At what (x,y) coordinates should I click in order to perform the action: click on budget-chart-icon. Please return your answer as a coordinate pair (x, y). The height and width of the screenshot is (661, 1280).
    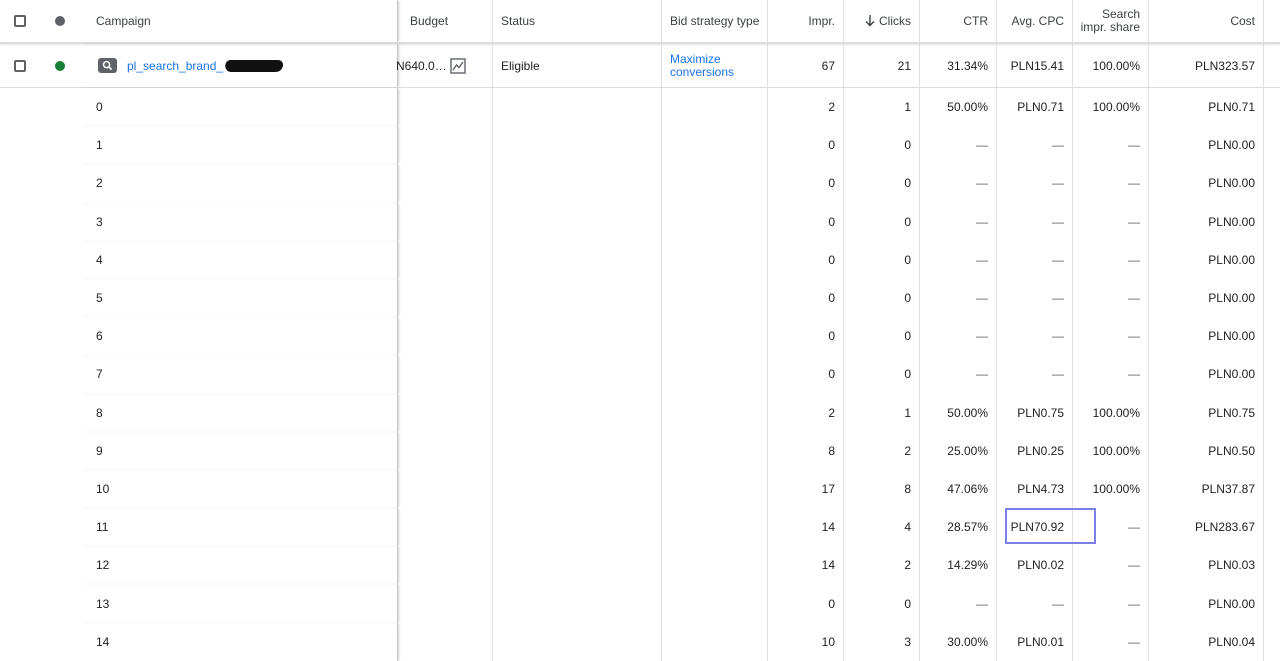
    Looking at the image, I should click on (458, 65).